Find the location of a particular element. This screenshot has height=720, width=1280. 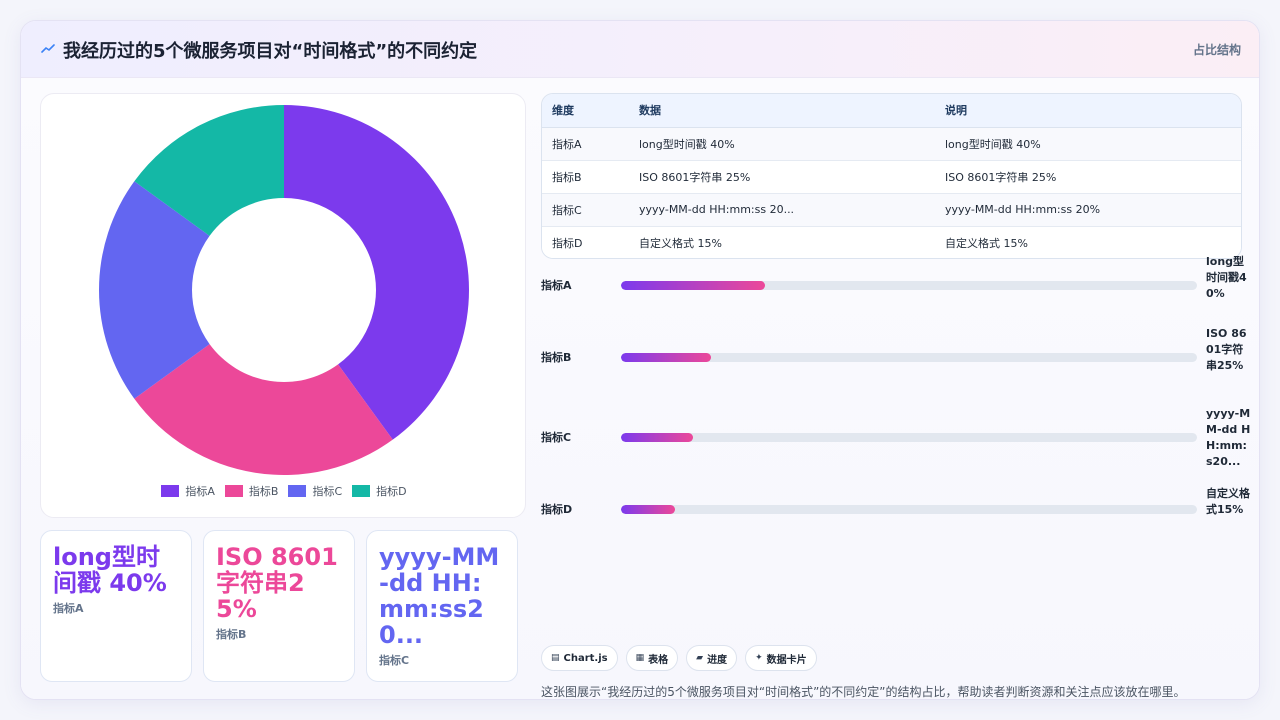

legend-label: 指标D is located at coordinates (391, 491).